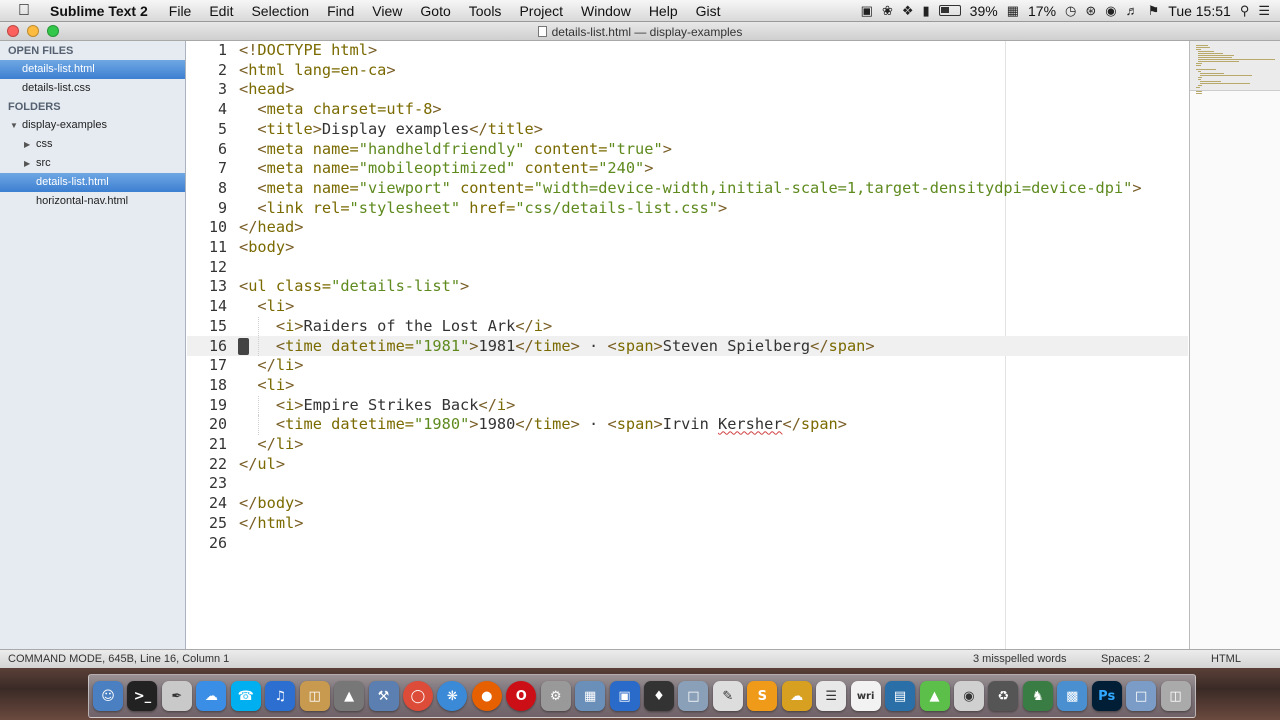  I want to click on messages-icon: ☁, so click(211, 696).